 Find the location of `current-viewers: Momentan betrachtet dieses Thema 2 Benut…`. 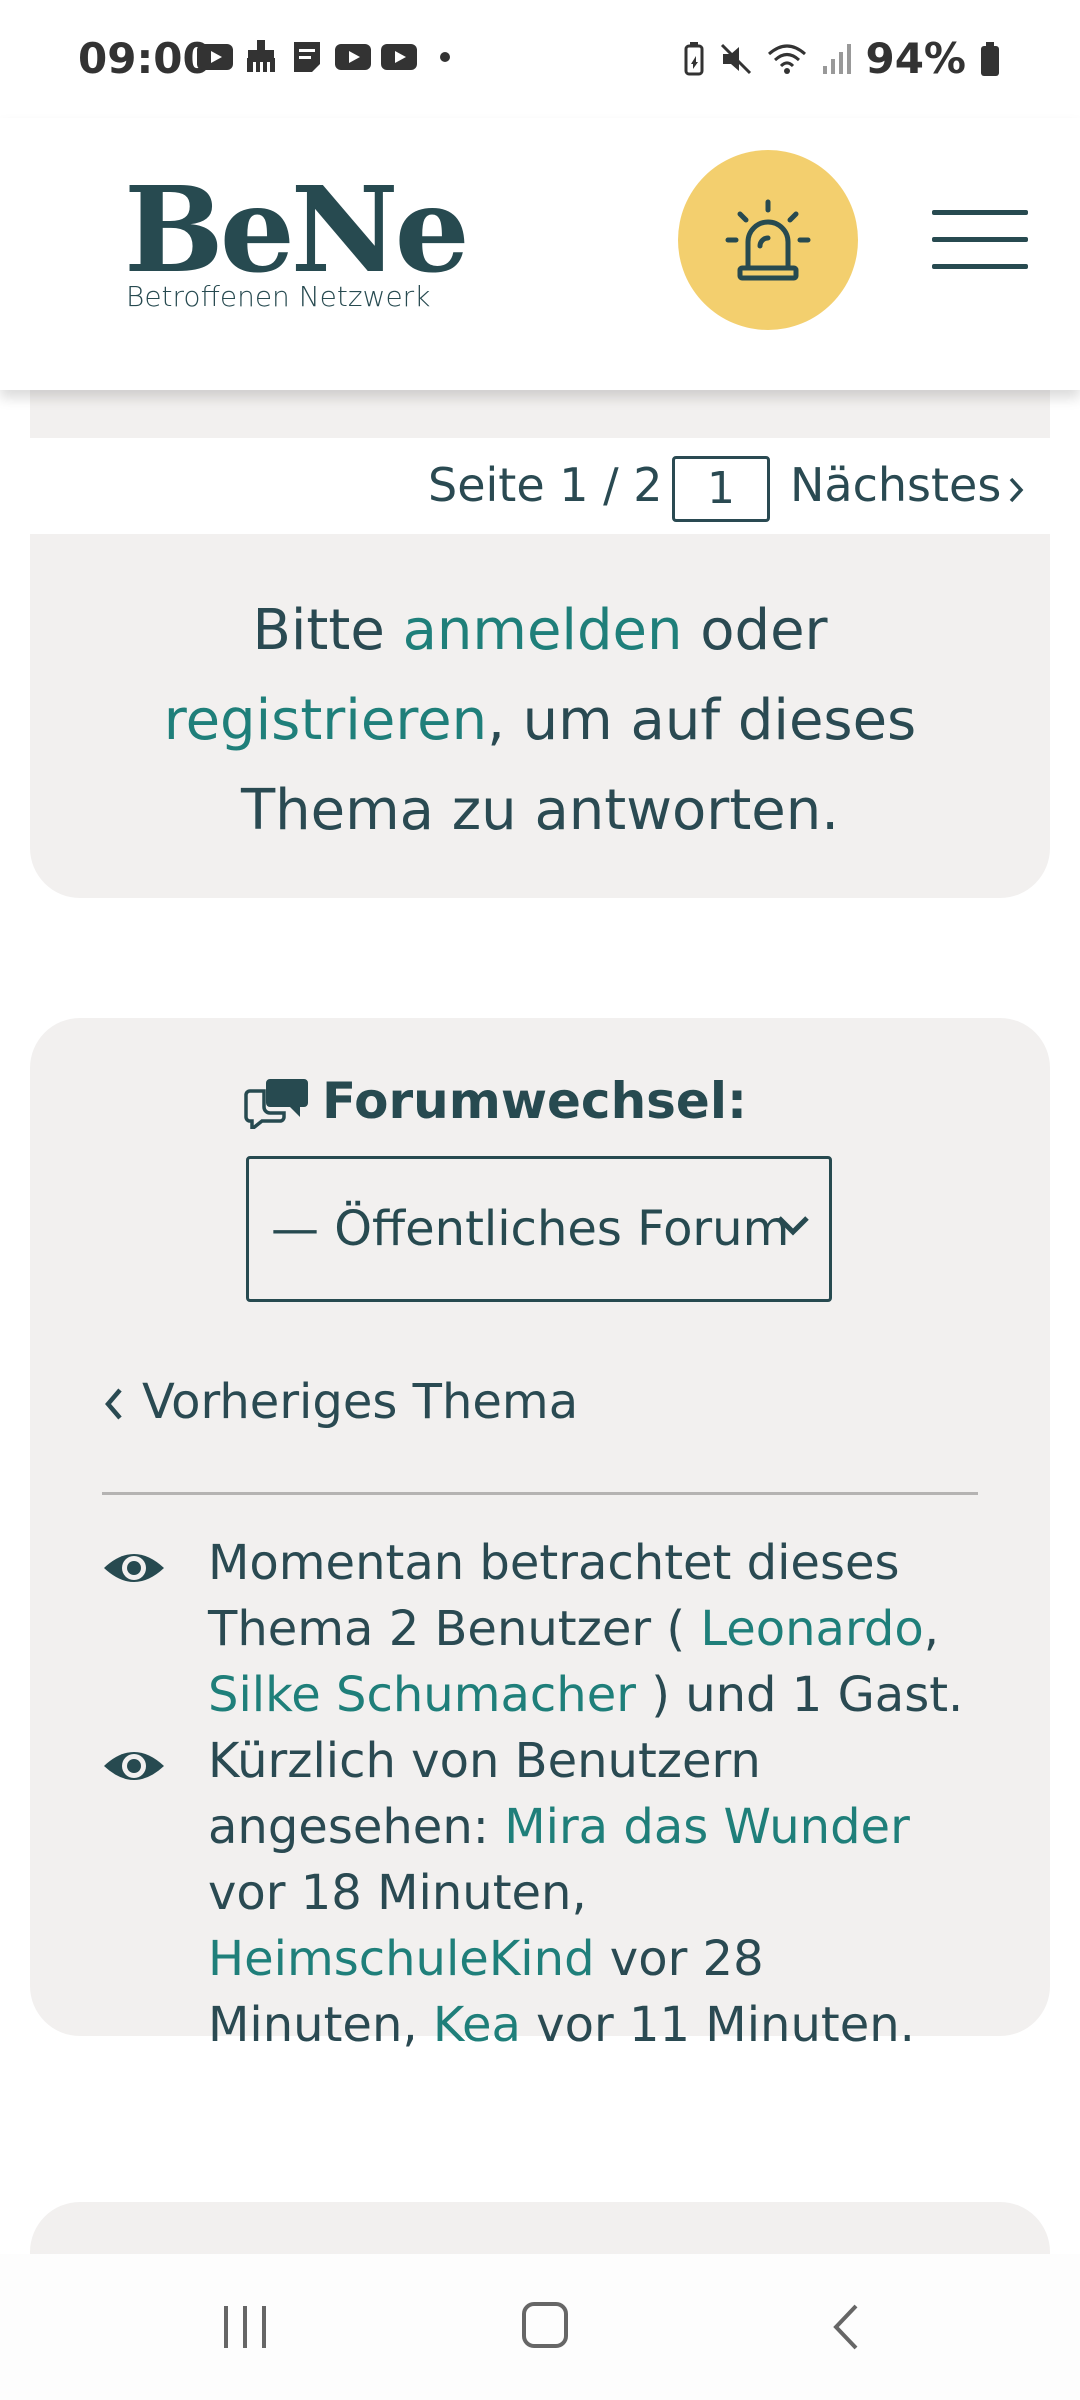

current-viewers: Momentan betrachtet dieses Thema 2 Benut… is located at coordinates (532, 1626).